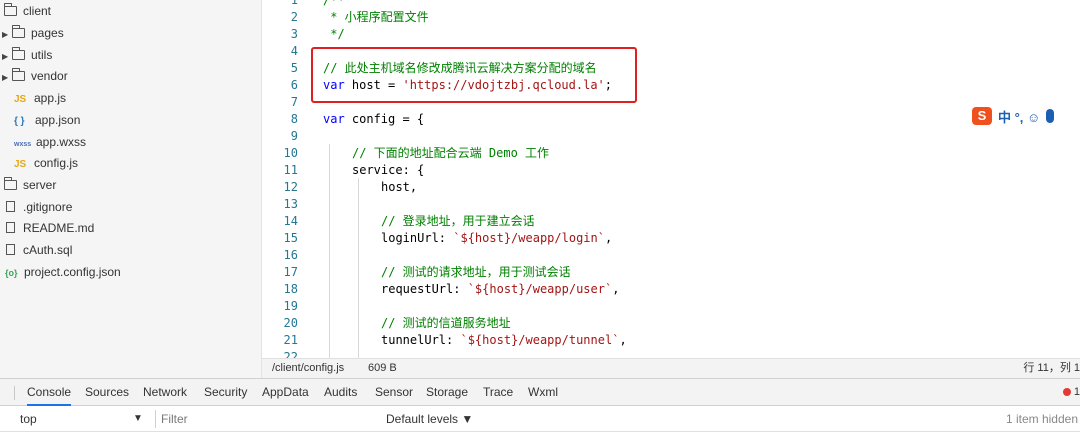  Describe the element at coordinates (294, 51) in the screenshot. I see `line-number: 4` at that location.